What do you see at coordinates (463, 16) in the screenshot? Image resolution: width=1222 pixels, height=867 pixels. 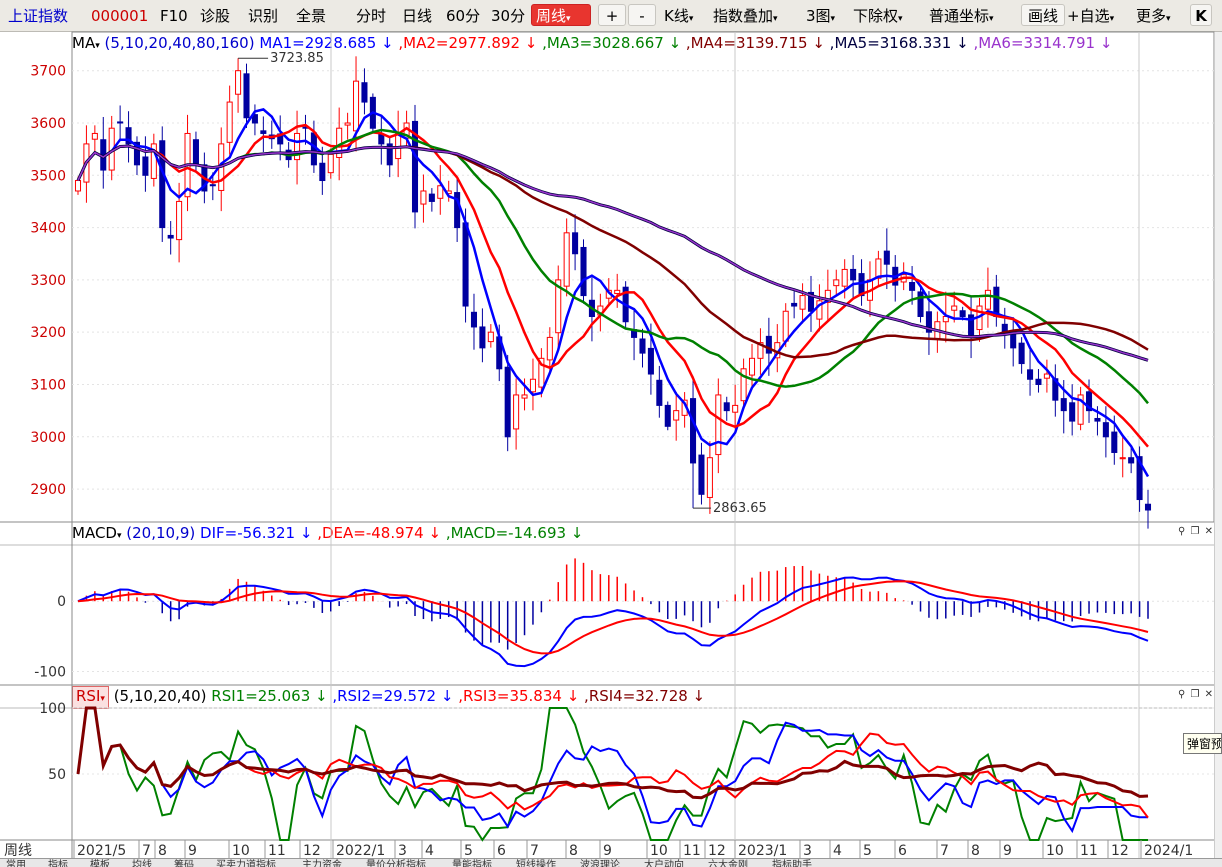 I see `period-60min-button: 60分` at bounding box center [463, 16].